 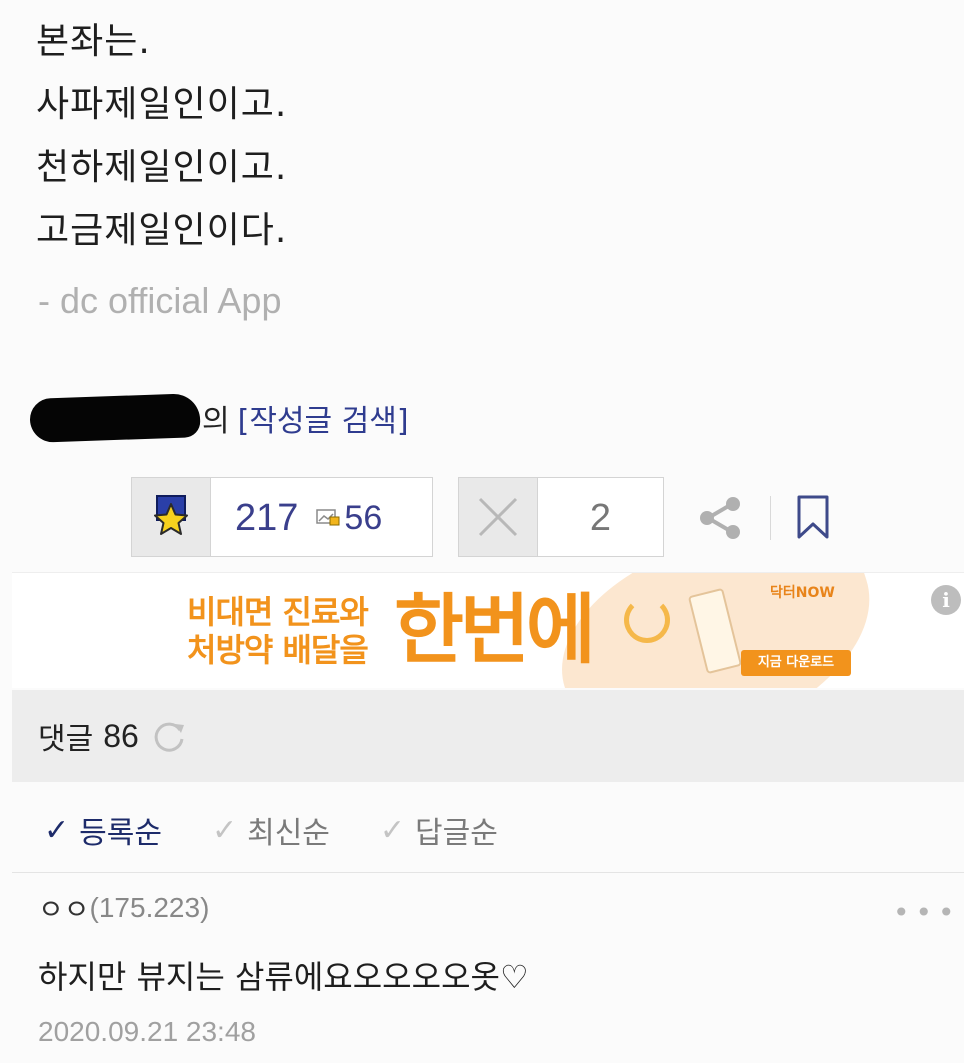 What do you see at coordinates (813, 517) in the screenshot?
I see `bookmark-icon` at bounding box center [813, 517].